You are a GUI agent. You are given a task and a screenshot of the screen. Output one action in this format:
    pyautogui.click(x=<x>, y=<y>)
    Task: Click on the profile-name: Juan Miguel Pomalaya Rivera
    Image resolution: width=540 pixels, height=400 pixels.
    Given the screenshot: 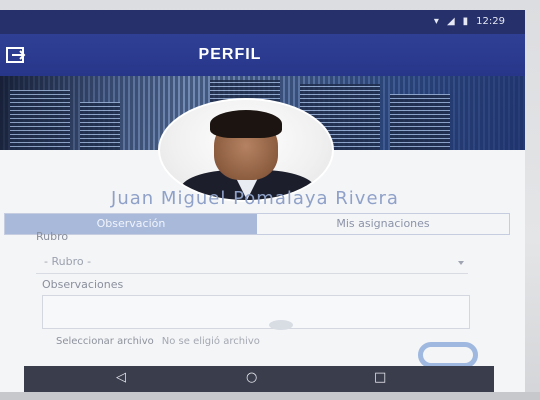 What is the action you would take?
    pyautogui.click(x=255, y=198)
    